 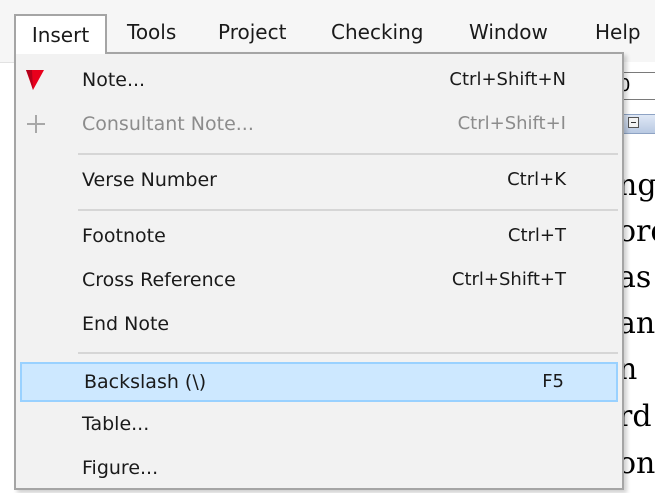 I want to click on red-flag-icon, so click(x=35, y=80).